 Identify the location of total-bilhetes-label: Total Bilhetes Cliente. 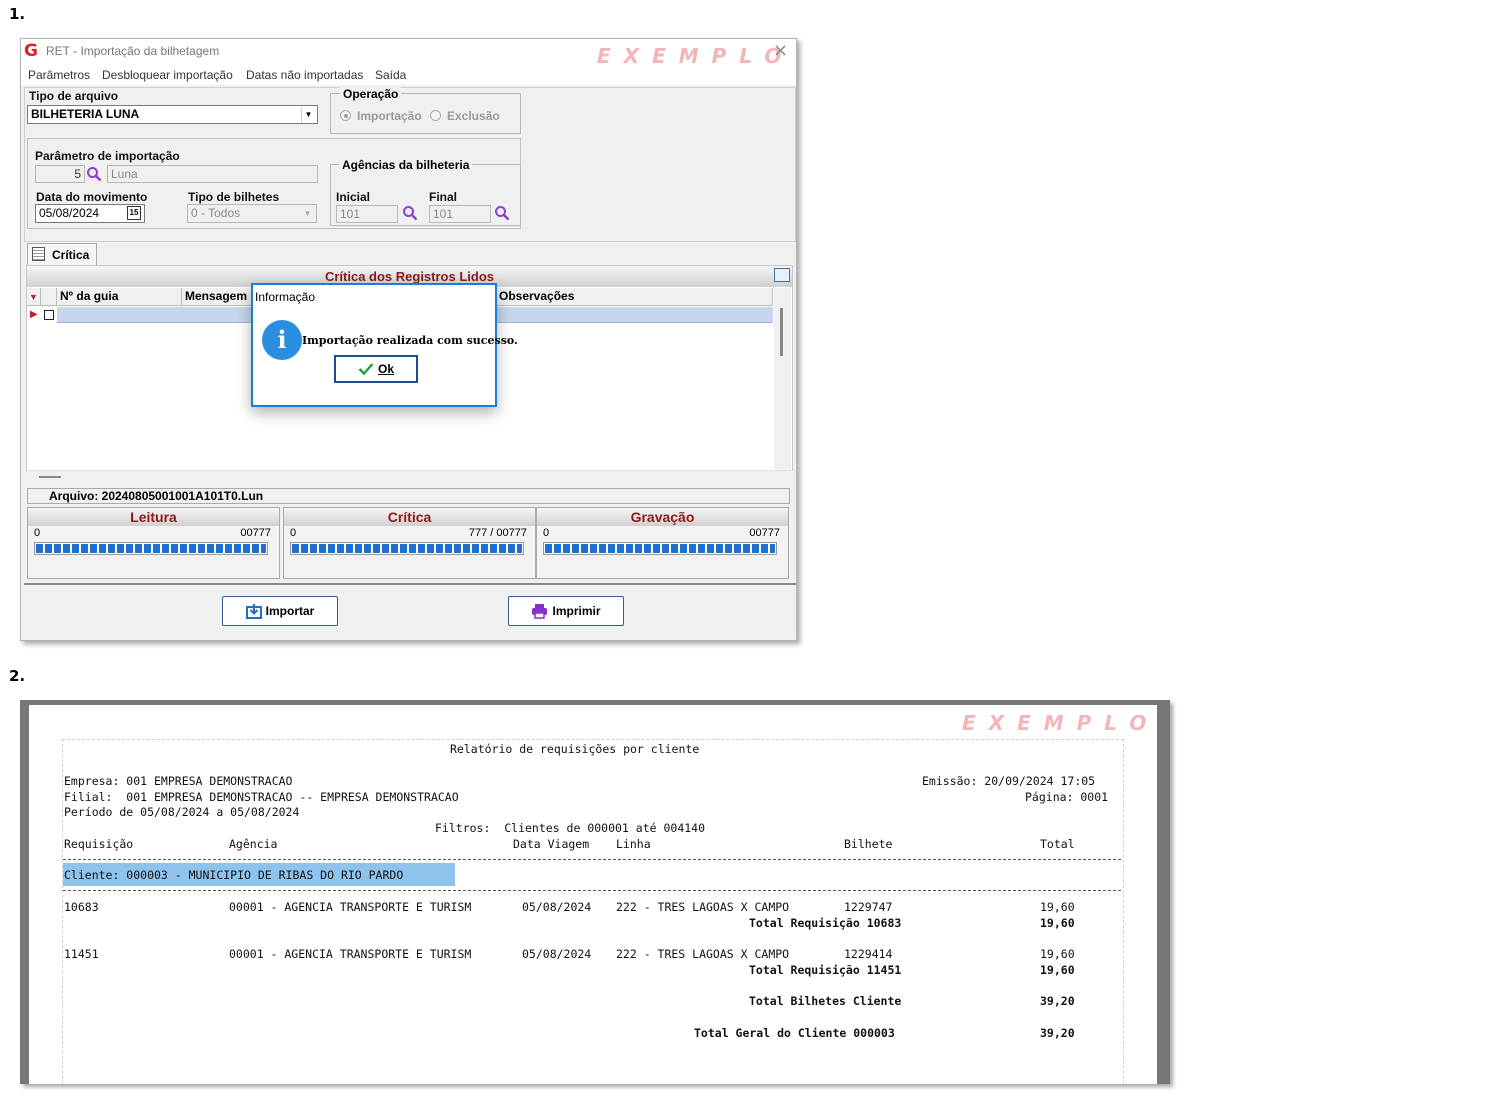
(825, 1001).